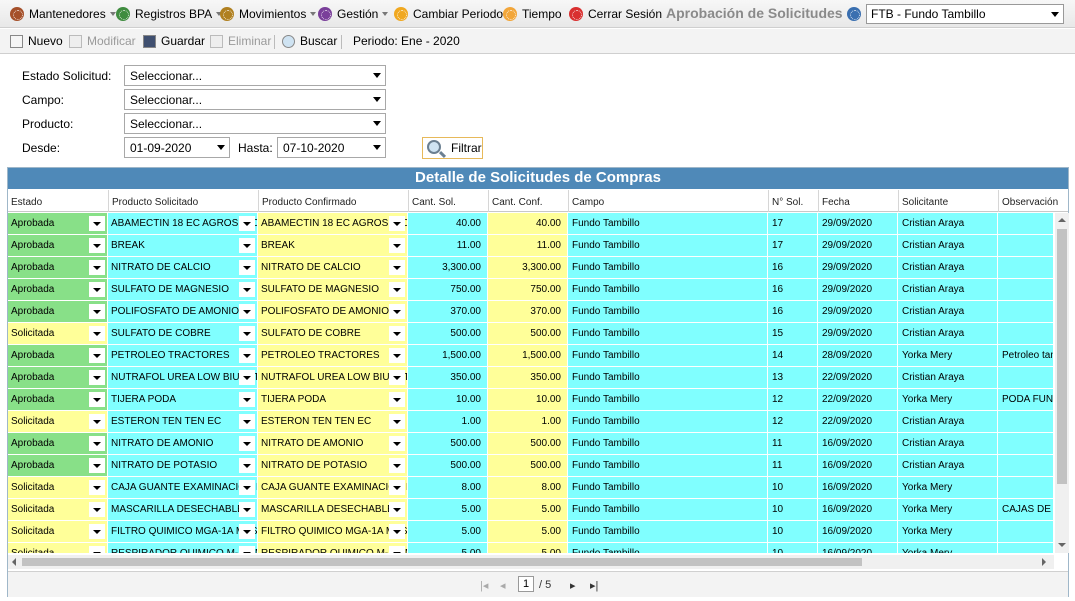 This screenshot has width=1075, height=601. What do you see at coordinates (528, 312) in the screenshot?
I see `cant-conf-cell: 370.00` at bounding box center [528, 312].